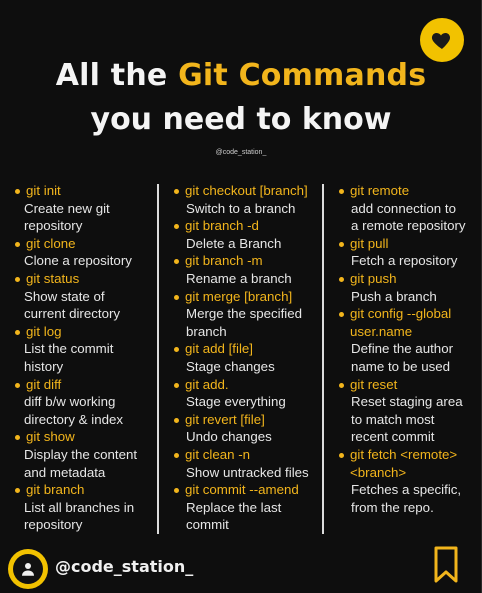  Describe the element at coordinates (67, 208) in the screenshot. I see `command-description: Create new git` at that location.